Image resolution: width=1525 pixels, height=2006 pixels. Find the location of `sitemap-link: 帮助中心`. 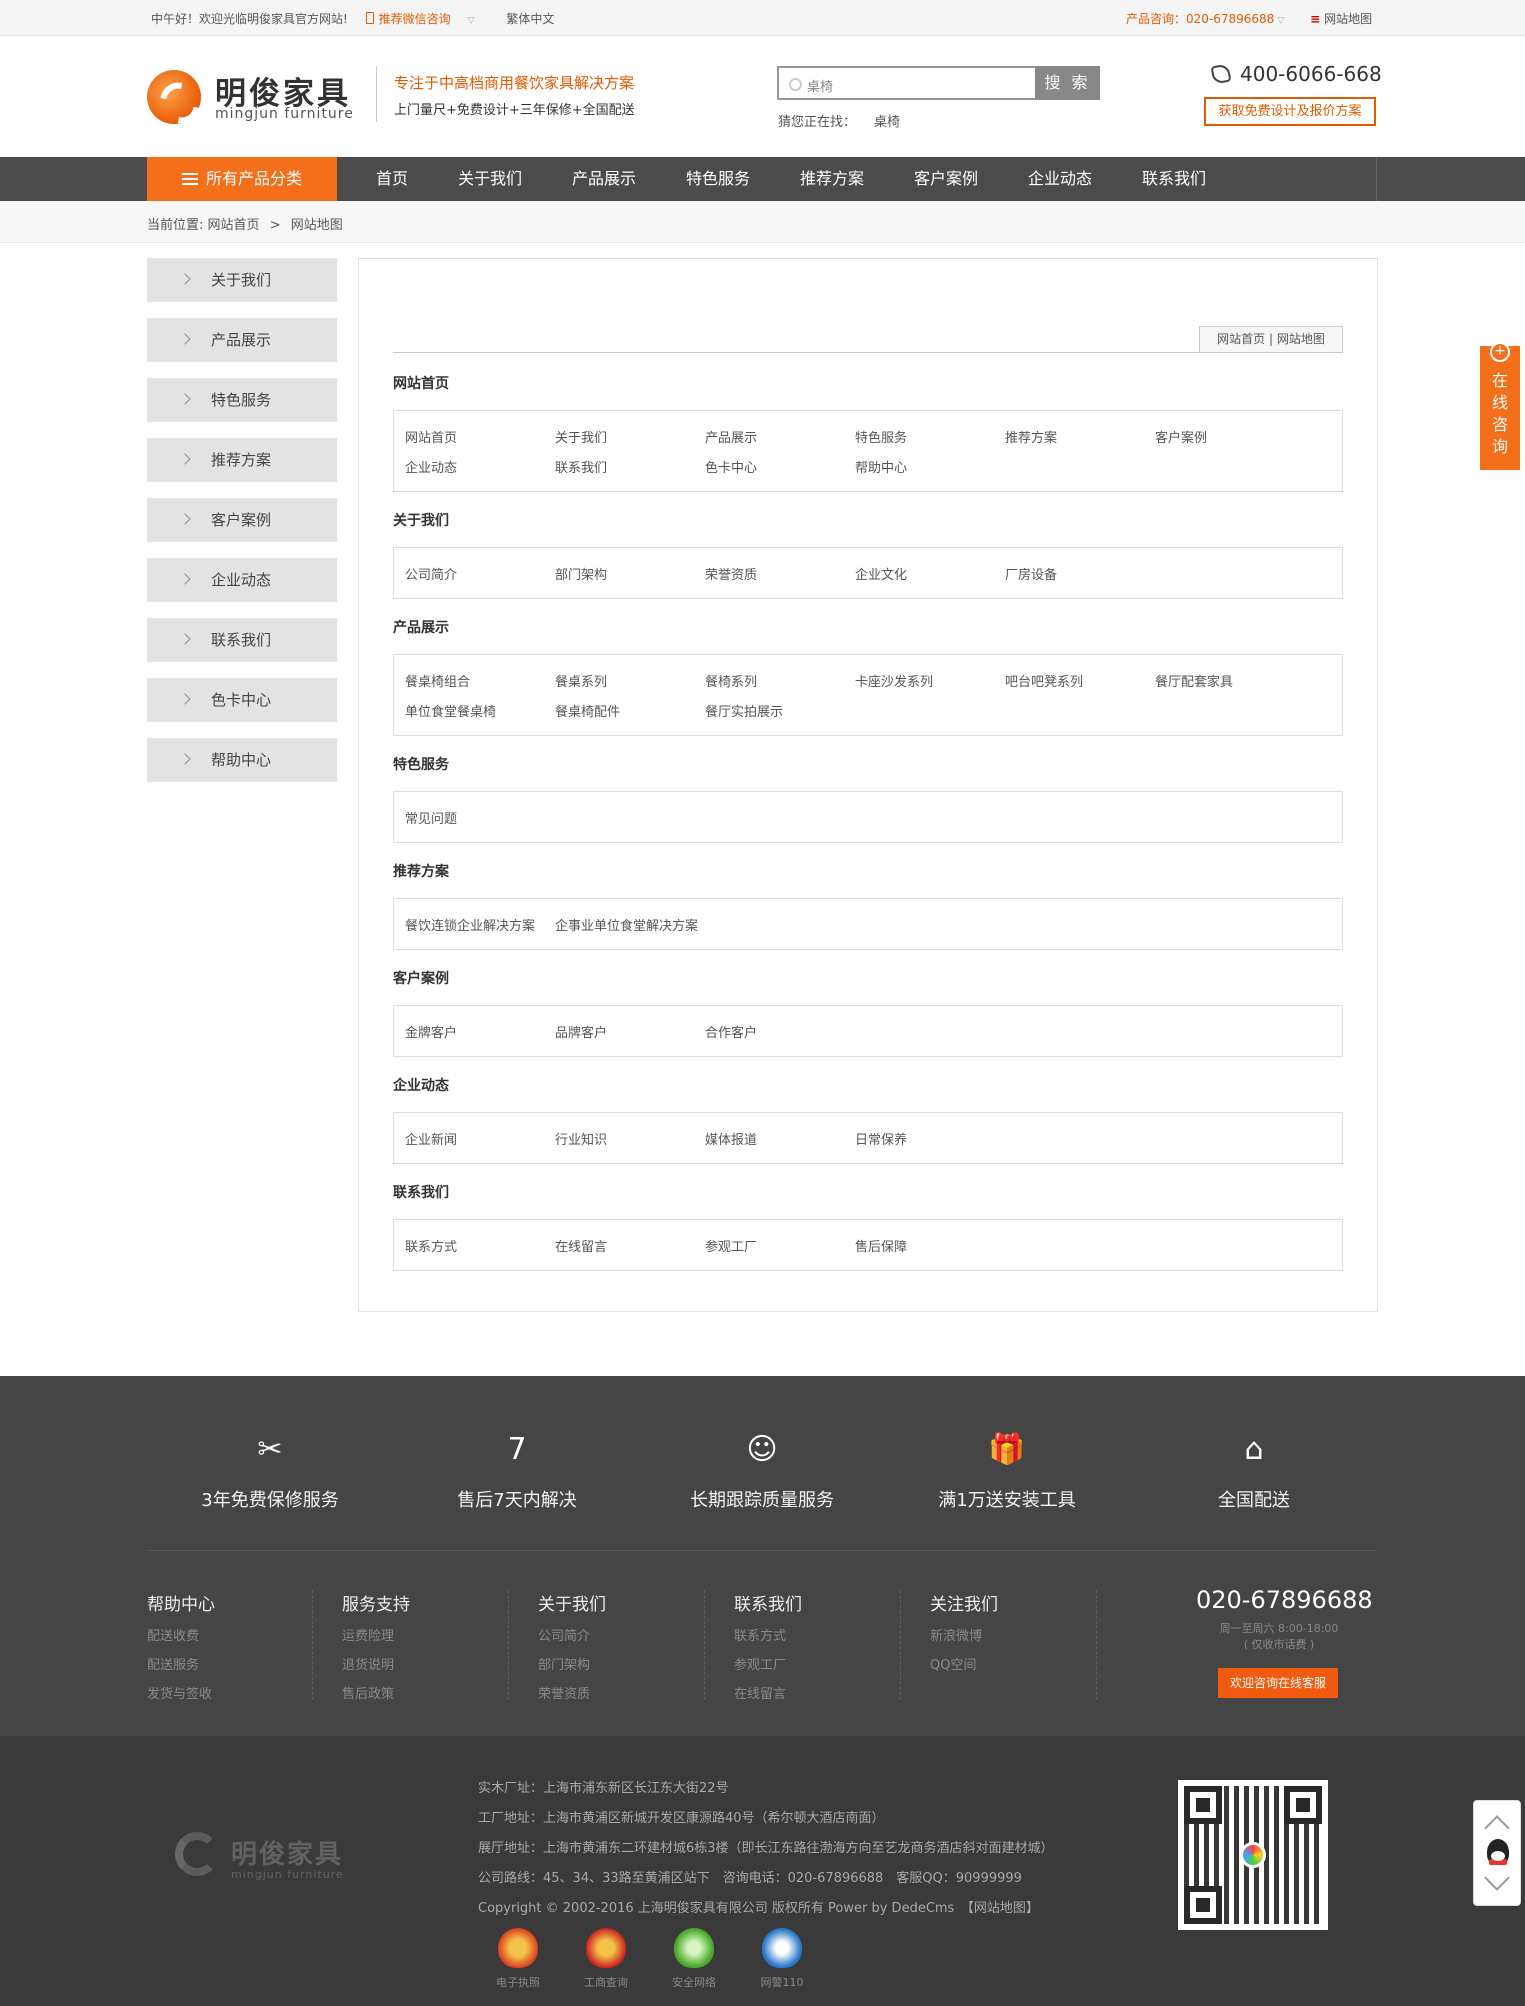

sitemap-link: 帮助中心 is located at coordinates (881, 466).